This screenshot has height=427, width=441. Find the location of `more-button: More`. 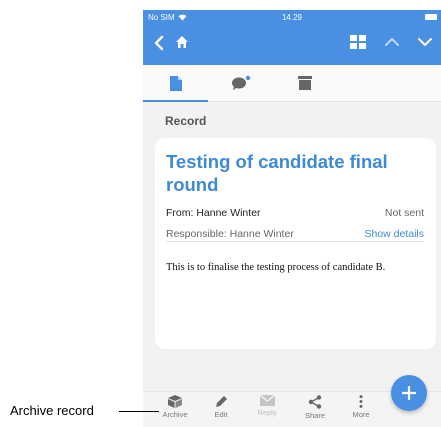

more-button: More is located at coordinates (361, 407).